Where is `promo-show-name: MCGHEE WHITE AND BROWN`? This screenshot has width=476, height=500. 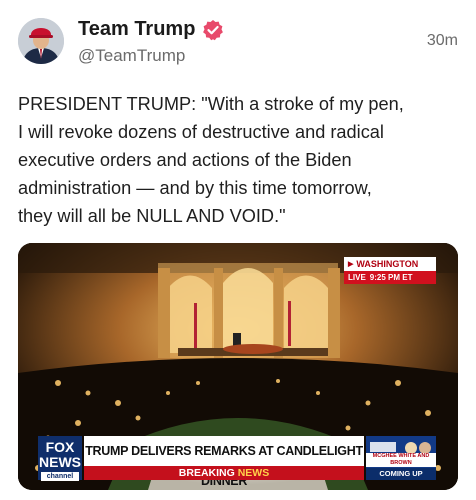 promo-show-name: MCGHEE WHITE AND BROWN is located at coordinates (401, 460).